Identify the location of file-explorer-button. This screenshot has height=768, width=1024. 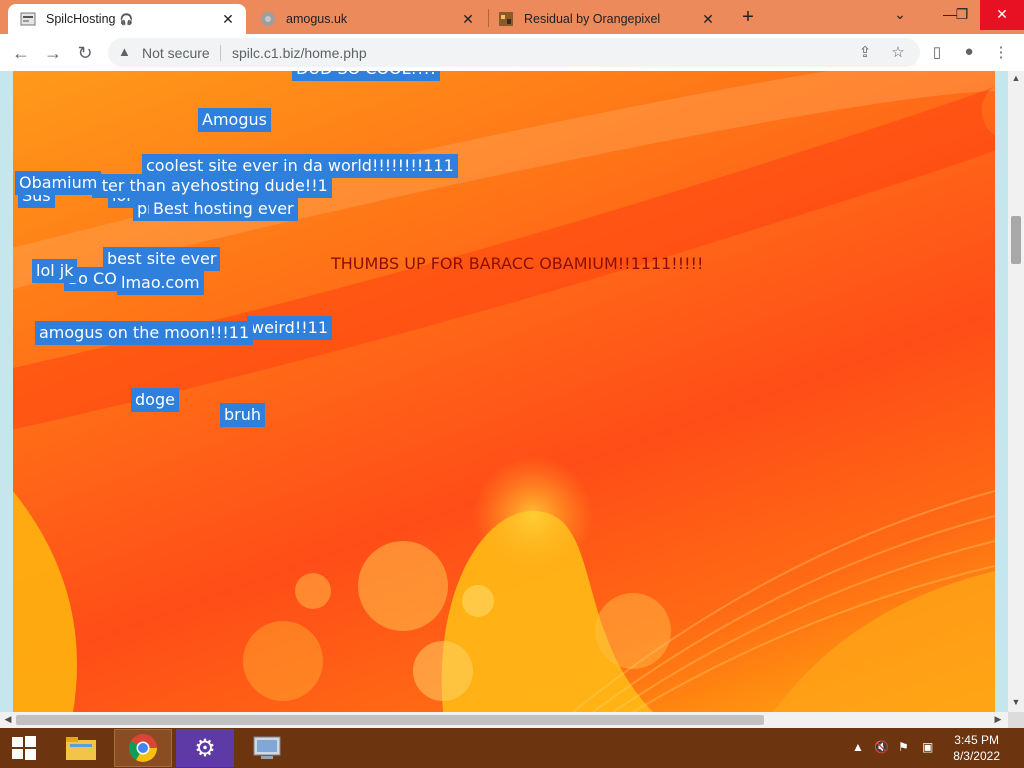
(81, 748).